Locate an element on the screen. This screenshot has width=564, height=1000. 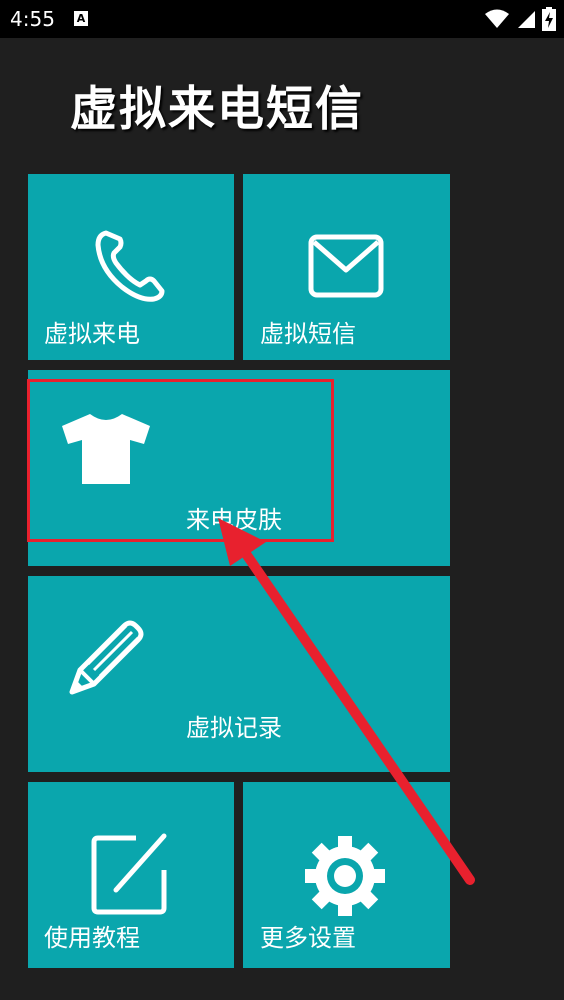
tile-virtual-sms-label: 虚拟短信 is located at coordinates (308, 334).